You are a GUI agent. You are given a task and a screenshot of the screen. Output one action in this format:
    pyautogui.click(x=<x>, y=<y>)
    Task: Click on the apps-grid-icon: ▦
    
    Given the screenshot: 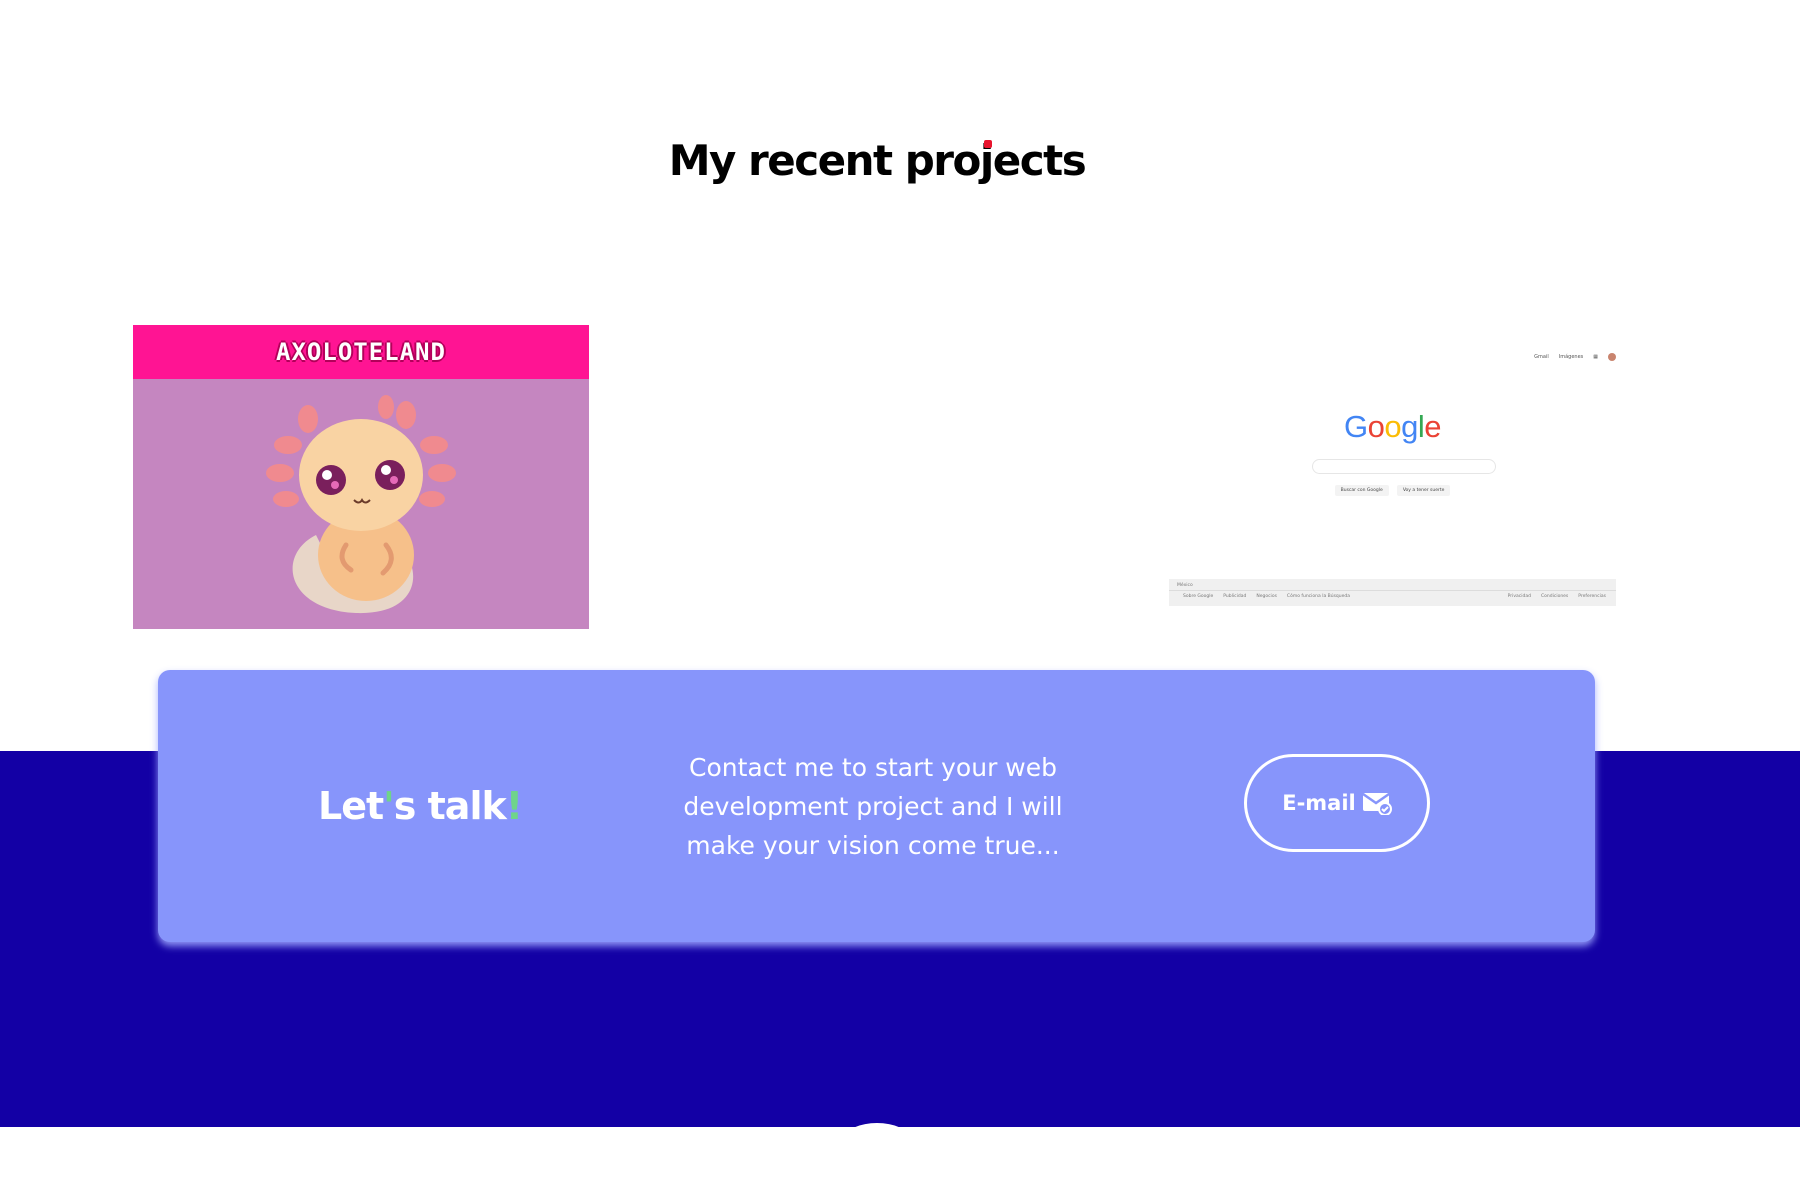 What is the action you would take?
    pyautogui.click(x=1595, y=357)
    